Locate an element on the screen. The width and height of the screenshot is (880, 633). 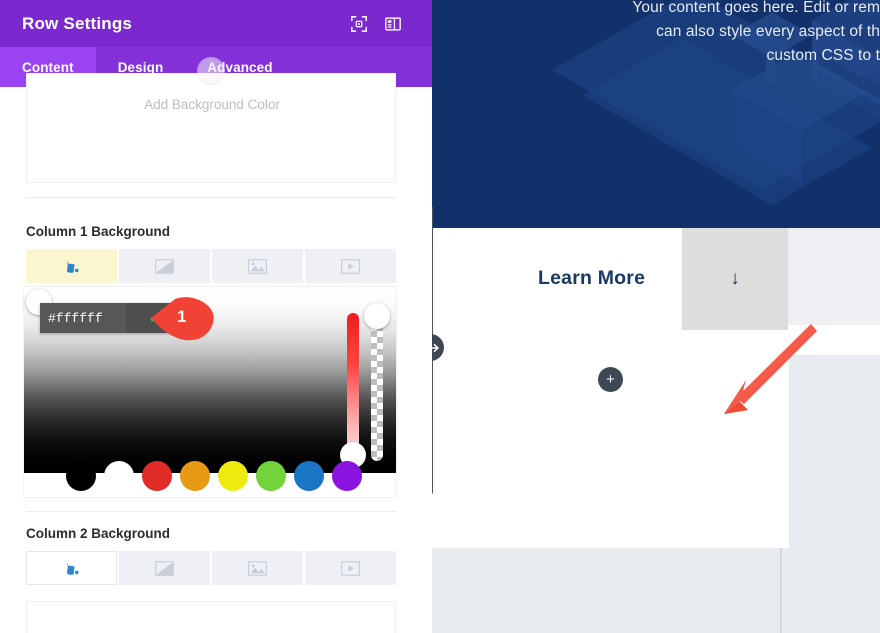
annotation-marker-1: 1 is located at coordinates (186, 320).